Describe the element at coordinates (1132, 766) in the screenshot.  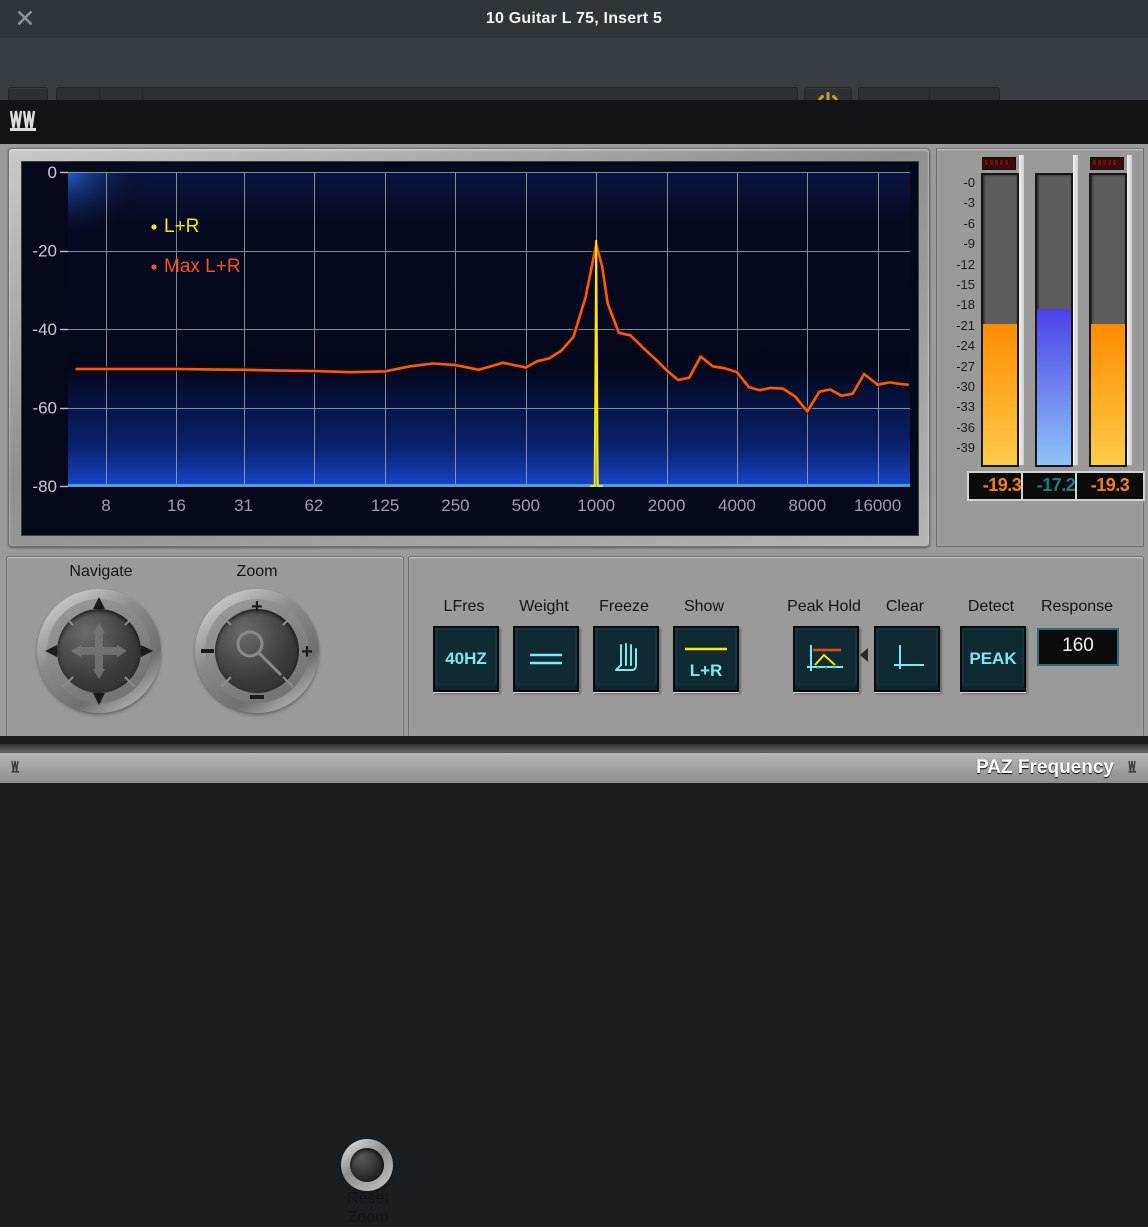
I see `waves-mini-logo-right-icon` at that location.